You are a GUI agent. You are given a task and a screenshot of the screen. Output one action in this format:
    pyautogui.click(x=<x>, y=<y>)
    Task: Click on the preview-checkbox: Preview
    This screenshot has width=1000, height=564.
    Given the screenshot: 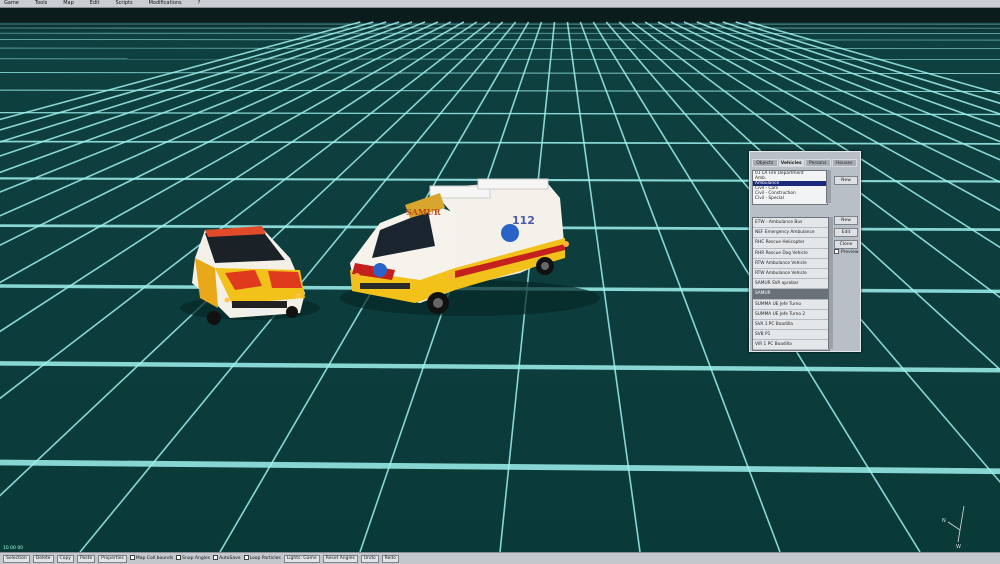 What is the action you would take?
    pyautogui.click(x=846, y=252)
    